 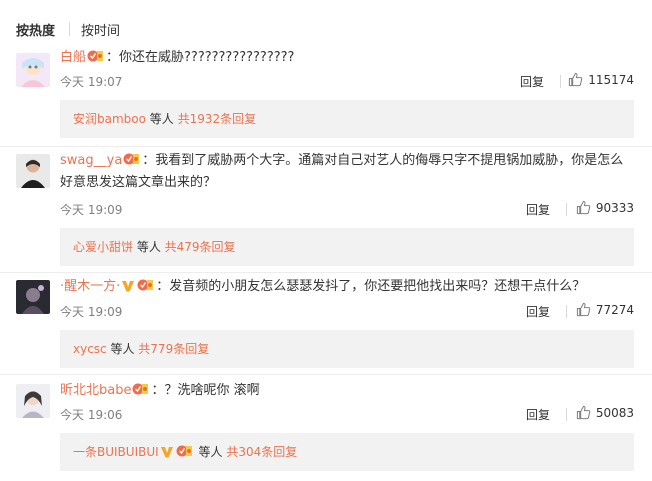 What do you see at coordinates (614, 309) in the screenshot?
I see `like-count: 77274` at bounding box center [614, 309].